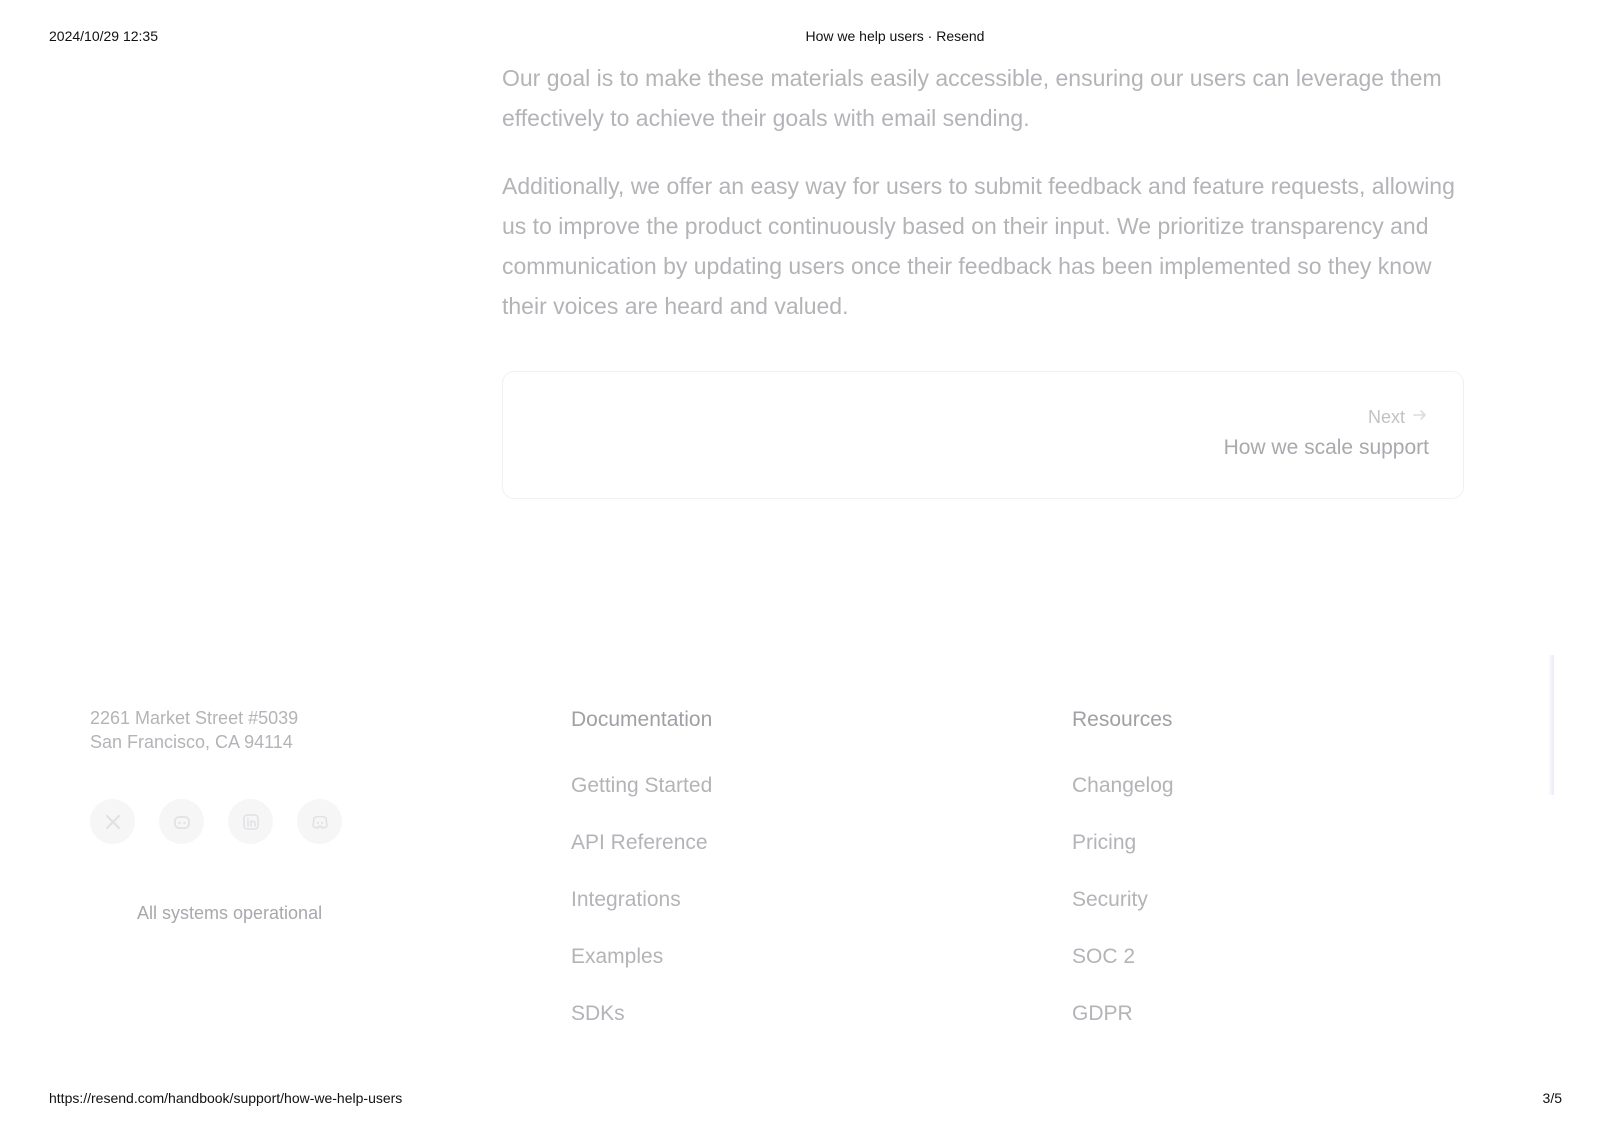 The width and height of the screenshot is (1600, 1131). What do you see at coordinates (641, 859) in the screenshot?
I see `footer-link-api-reference: API Reference` at bounding box center [641, 859].